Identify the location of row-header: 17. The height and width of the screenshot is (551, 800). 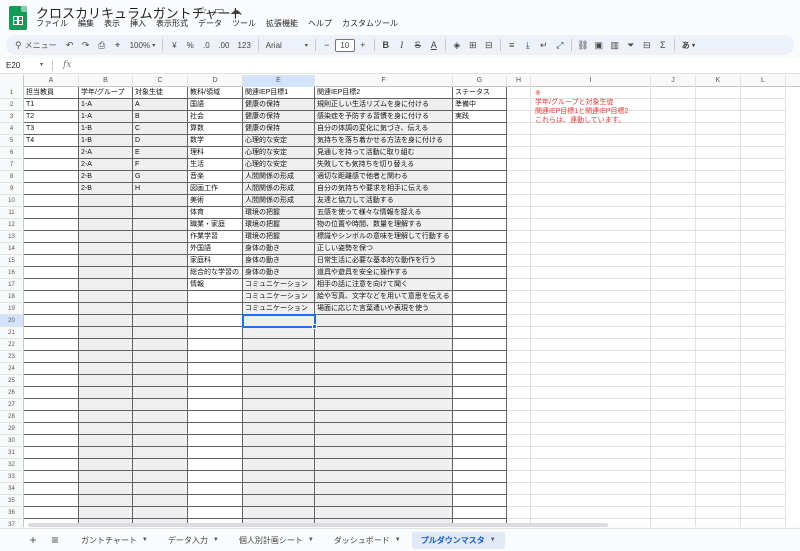
(12, 285).